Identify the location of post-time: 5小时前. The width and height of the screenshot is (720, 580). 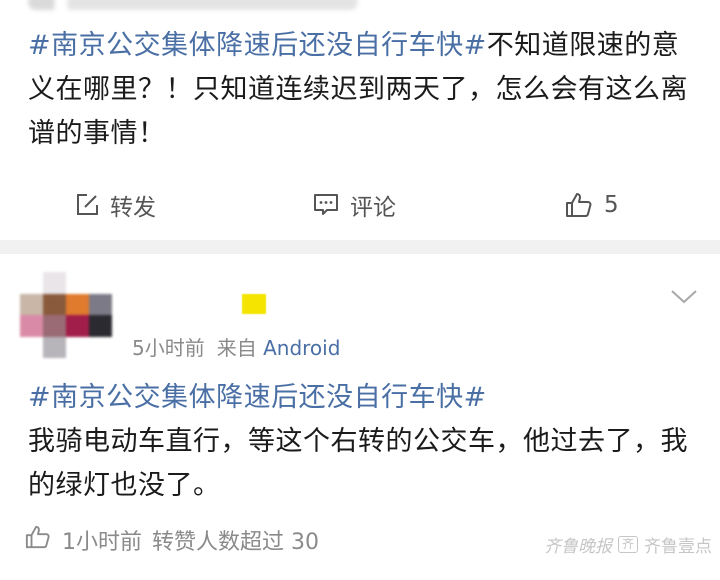
(168, 348).